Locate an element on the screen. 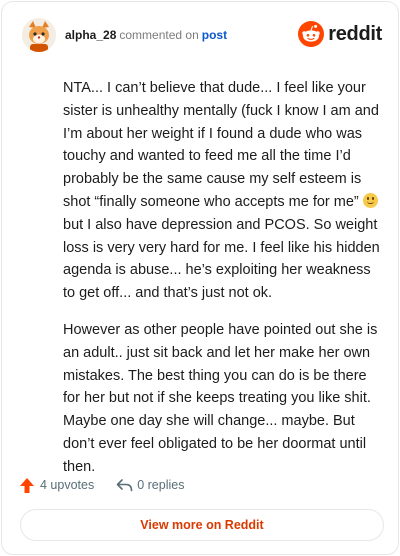 This screenshot has width=400, height=556. reply-arrow-icon is located at coordinates (124, 485).